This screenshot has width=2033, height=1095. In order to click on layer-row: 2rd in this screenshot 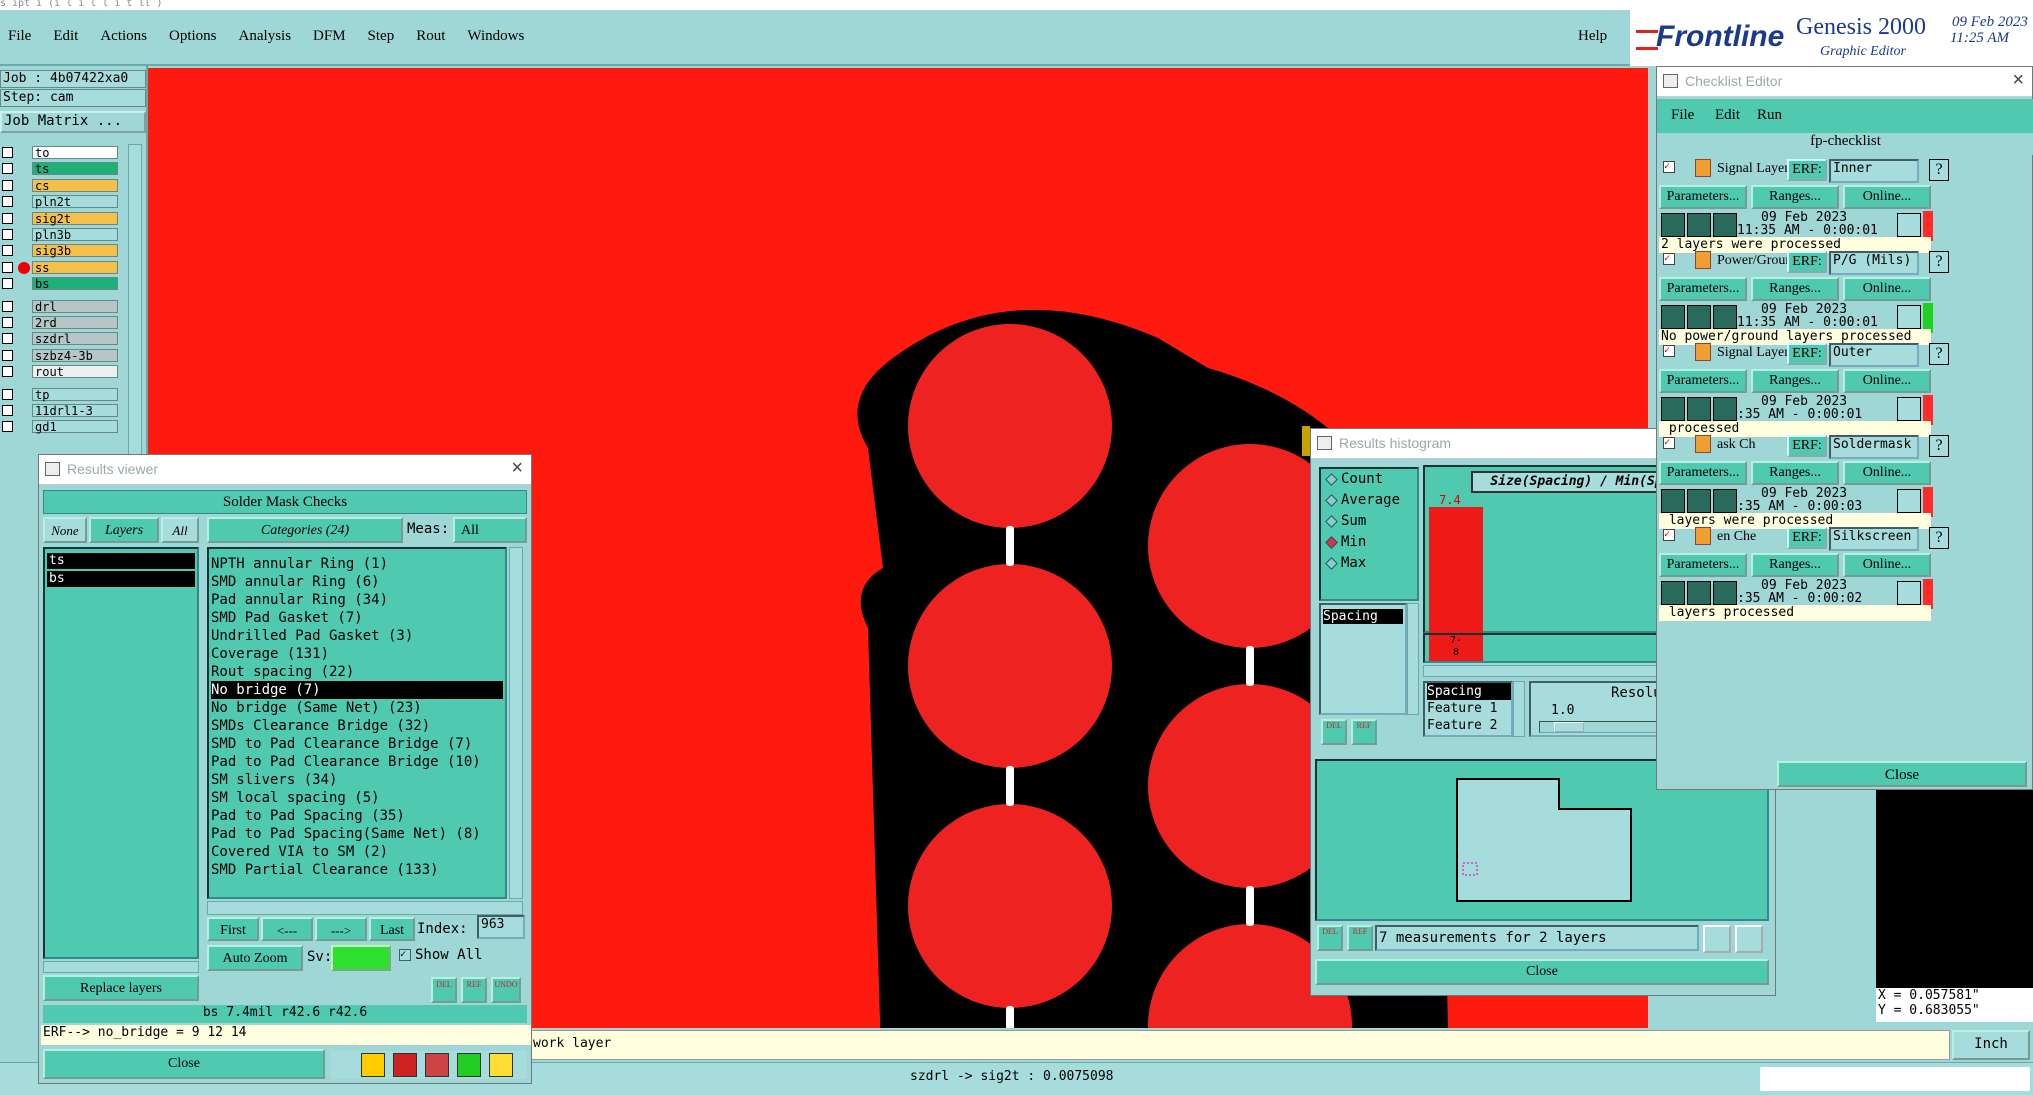, I will do `click(60, 323)`.